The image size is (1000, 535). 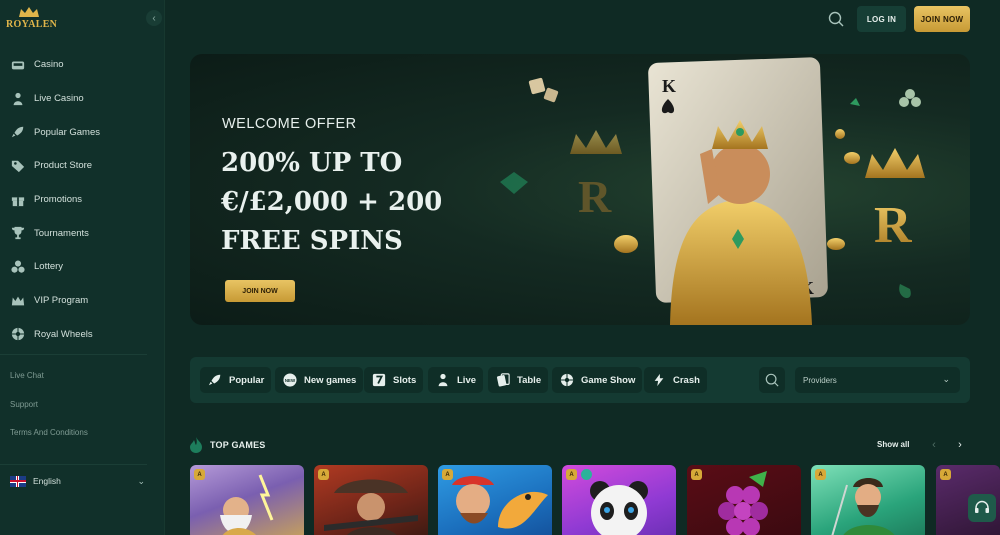 I want to click on sidebar-item-royal-wheels: Royal Wheels, so click(x=82, y=335).